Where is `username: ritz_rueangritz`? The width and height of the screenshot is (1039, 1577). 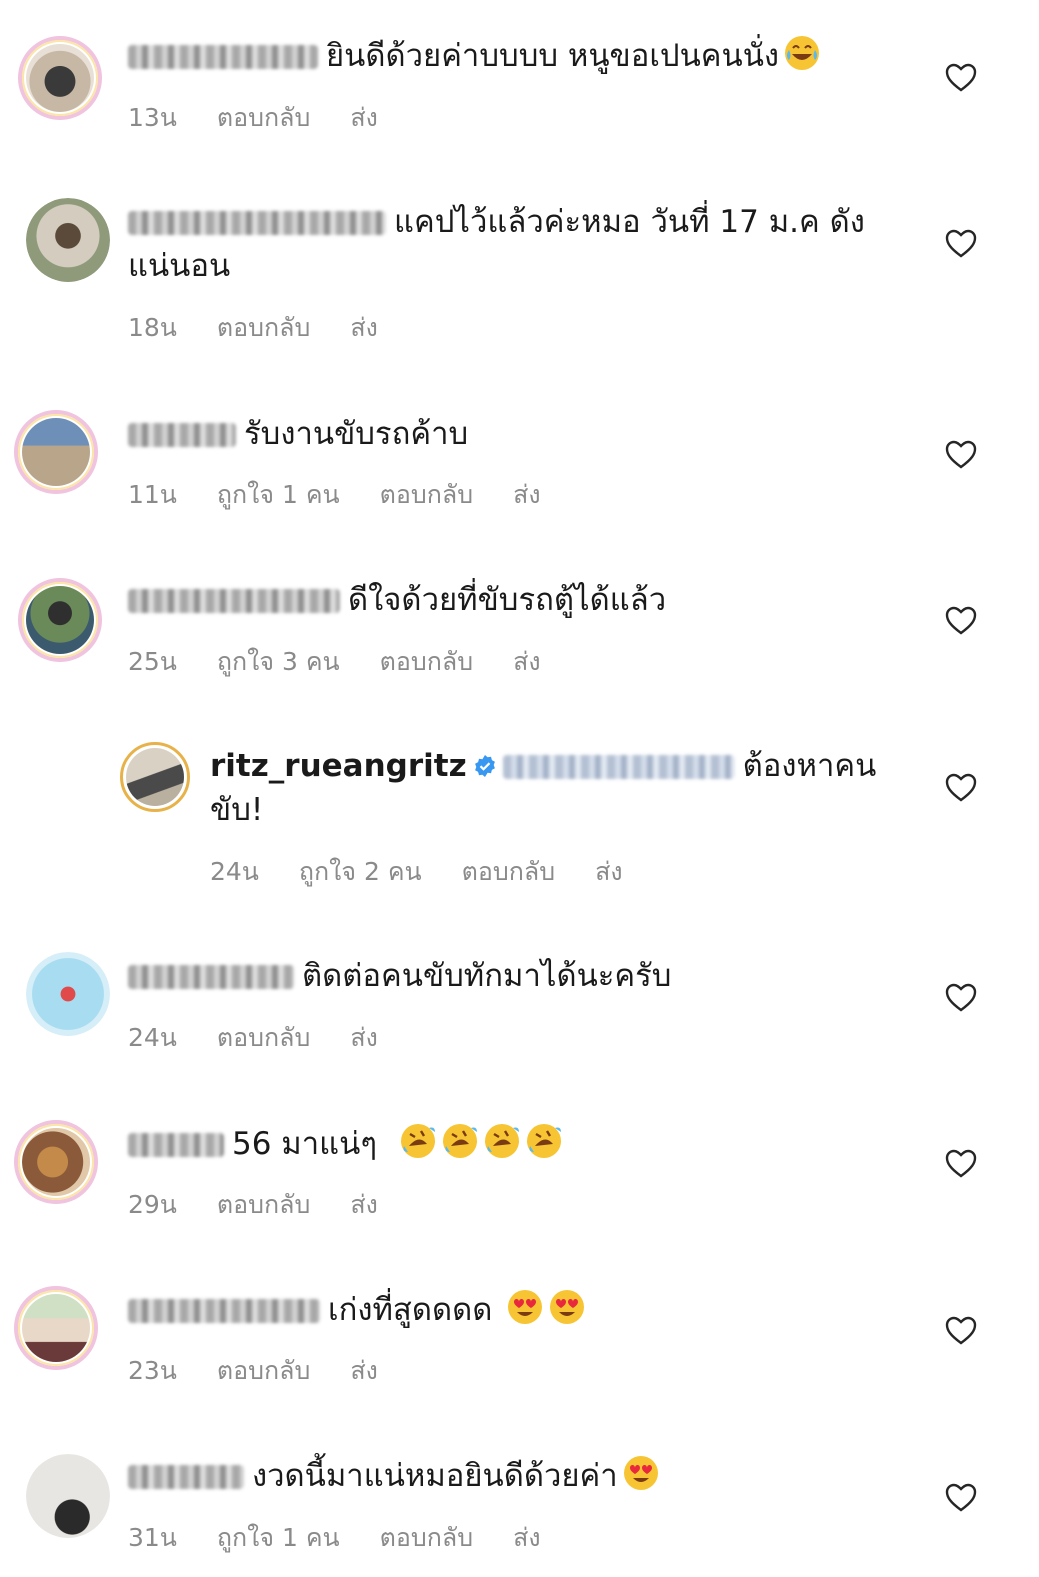 username: ritz_rueangritz is located at coordinates (338, 766).